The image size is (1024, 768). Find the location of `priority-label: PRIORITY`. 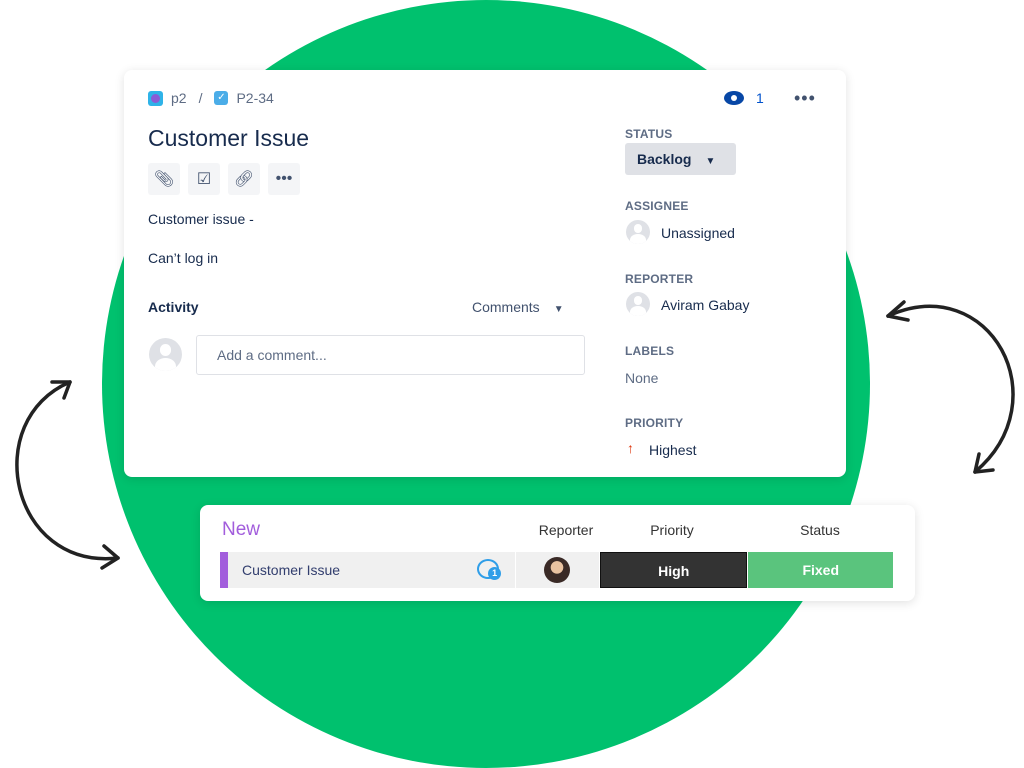

priority-label: PRIORITY is located at coordinates (654, 423).